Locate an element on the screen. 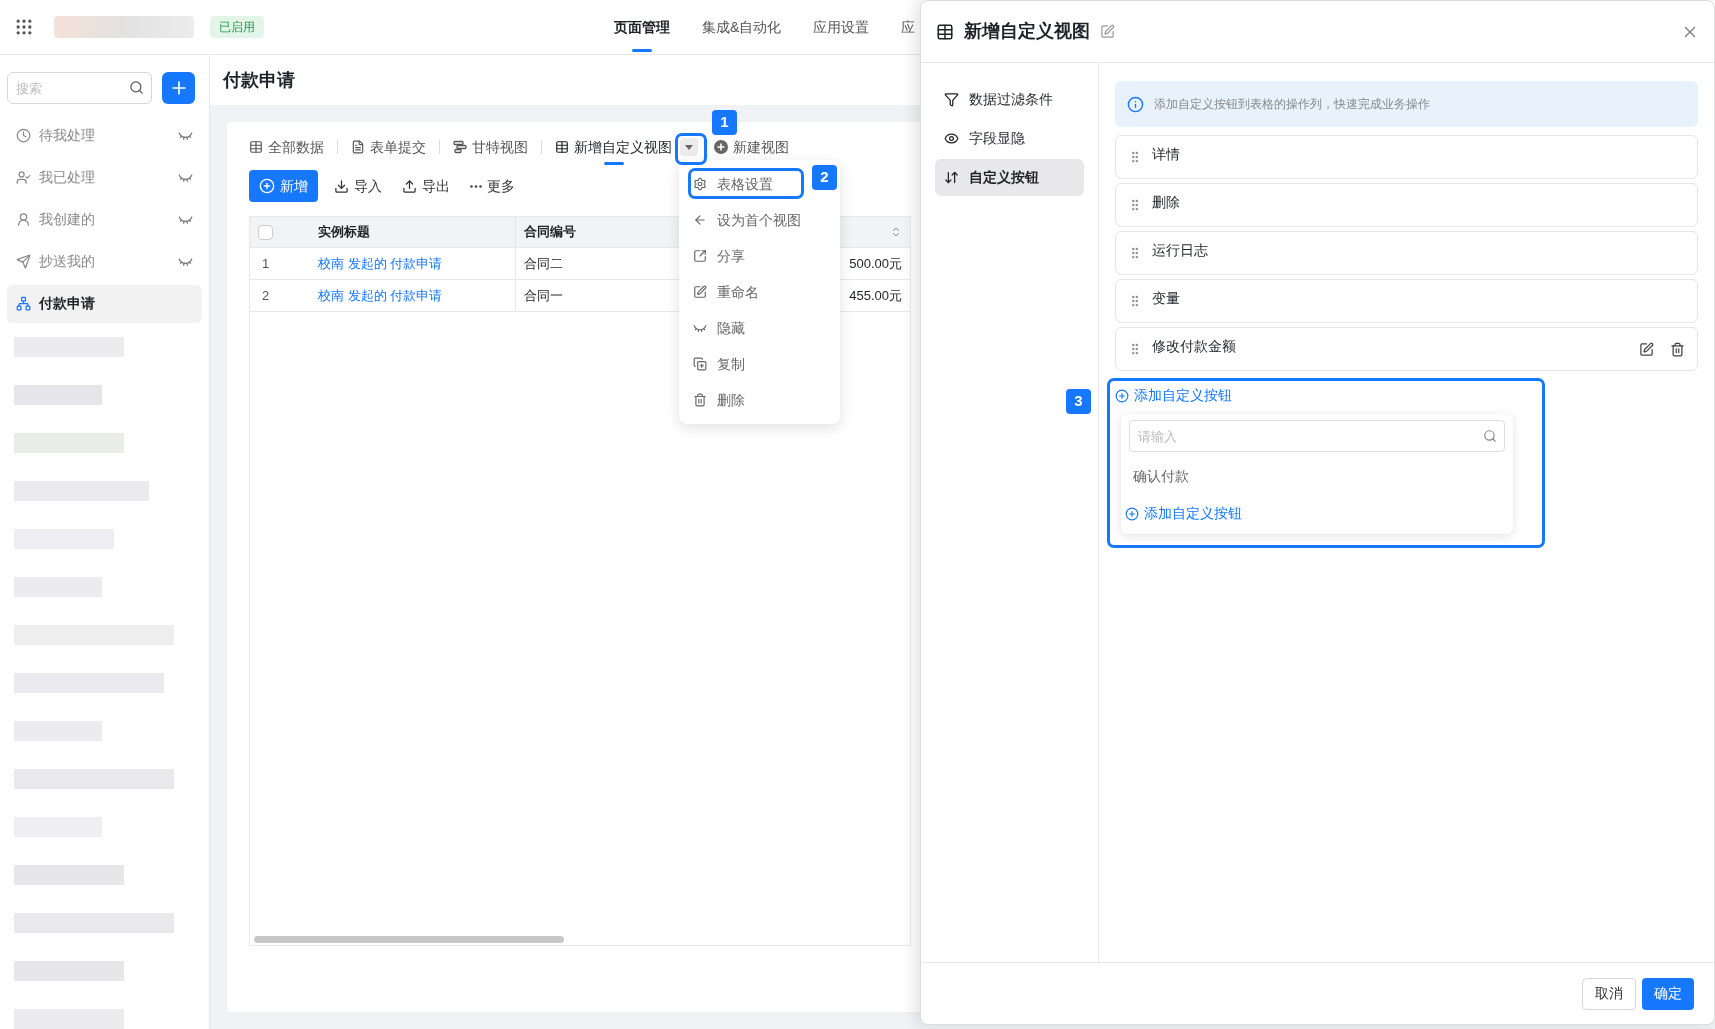  toolbar-button: 新增 is located at coordinates (283, 186).